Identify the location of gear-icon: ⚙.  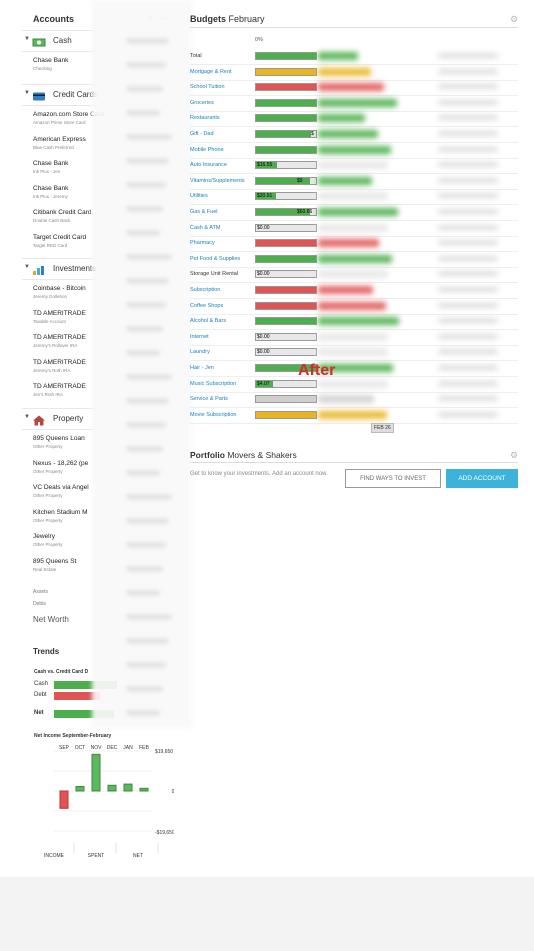
(514, 455).